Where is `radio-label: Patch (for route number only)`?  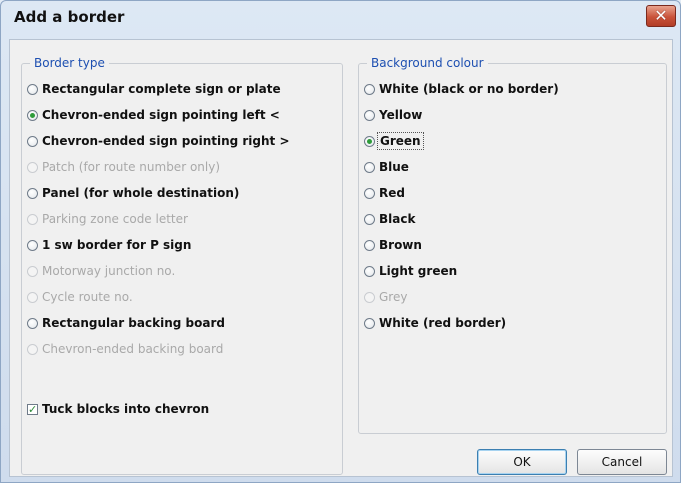
radio-label: Patch (for route number only) is located at coordinates (131, 167).